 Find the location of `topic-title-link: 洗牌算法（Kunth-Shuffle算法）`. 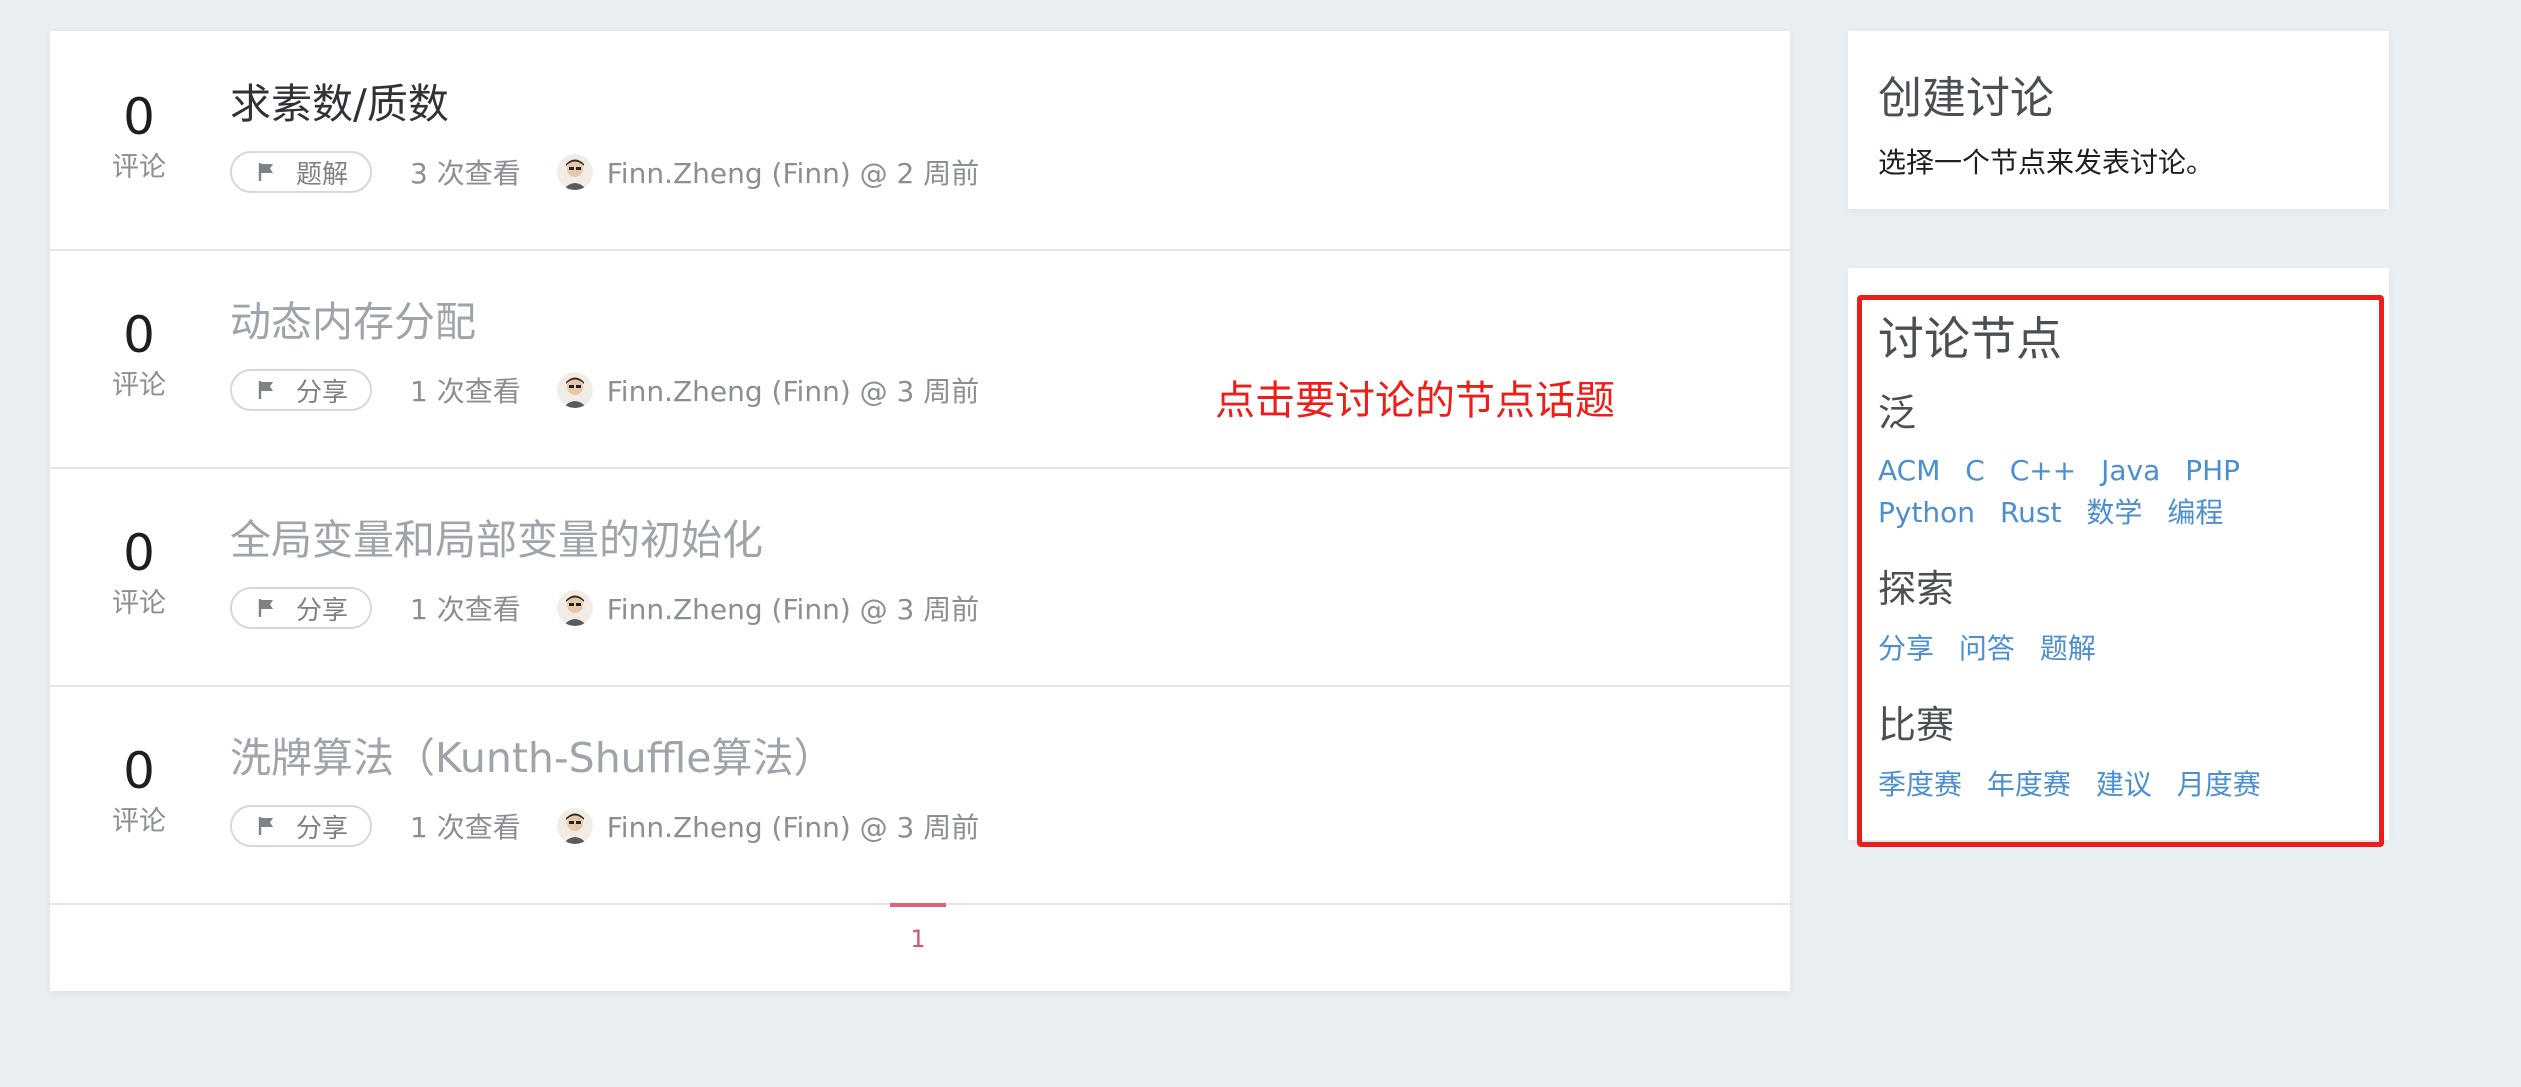

topic-title-link: 洗牌算法（Kunth-Shuffle算法） is located at coordinates (532, 758).